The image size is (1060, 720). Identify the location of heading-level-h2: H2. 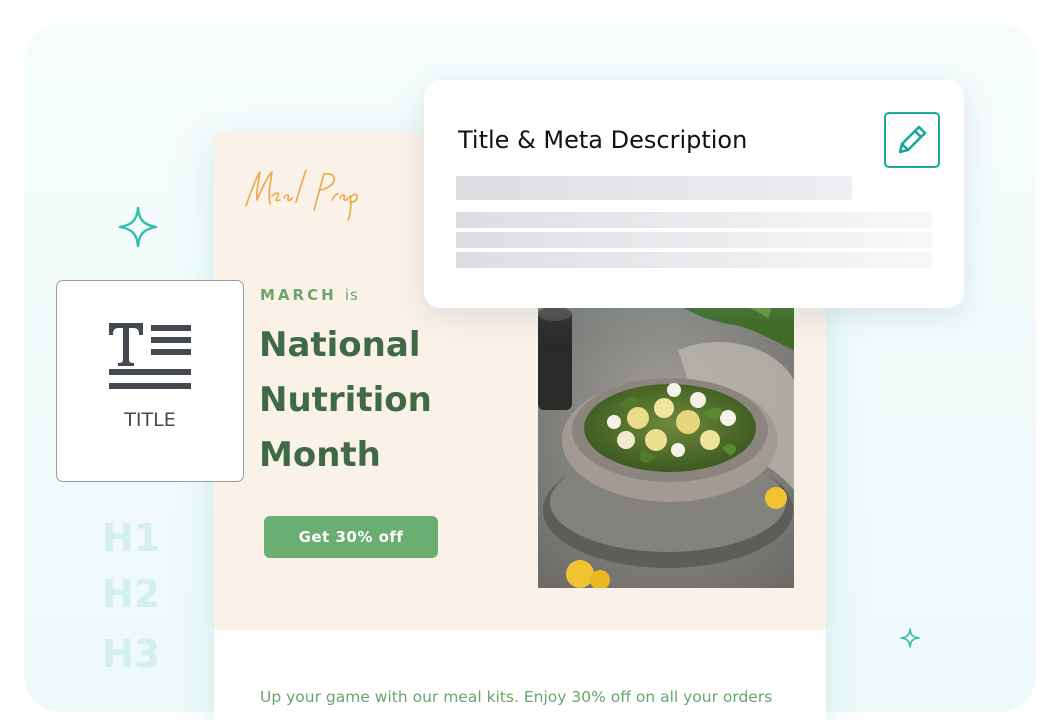
(131, 594).